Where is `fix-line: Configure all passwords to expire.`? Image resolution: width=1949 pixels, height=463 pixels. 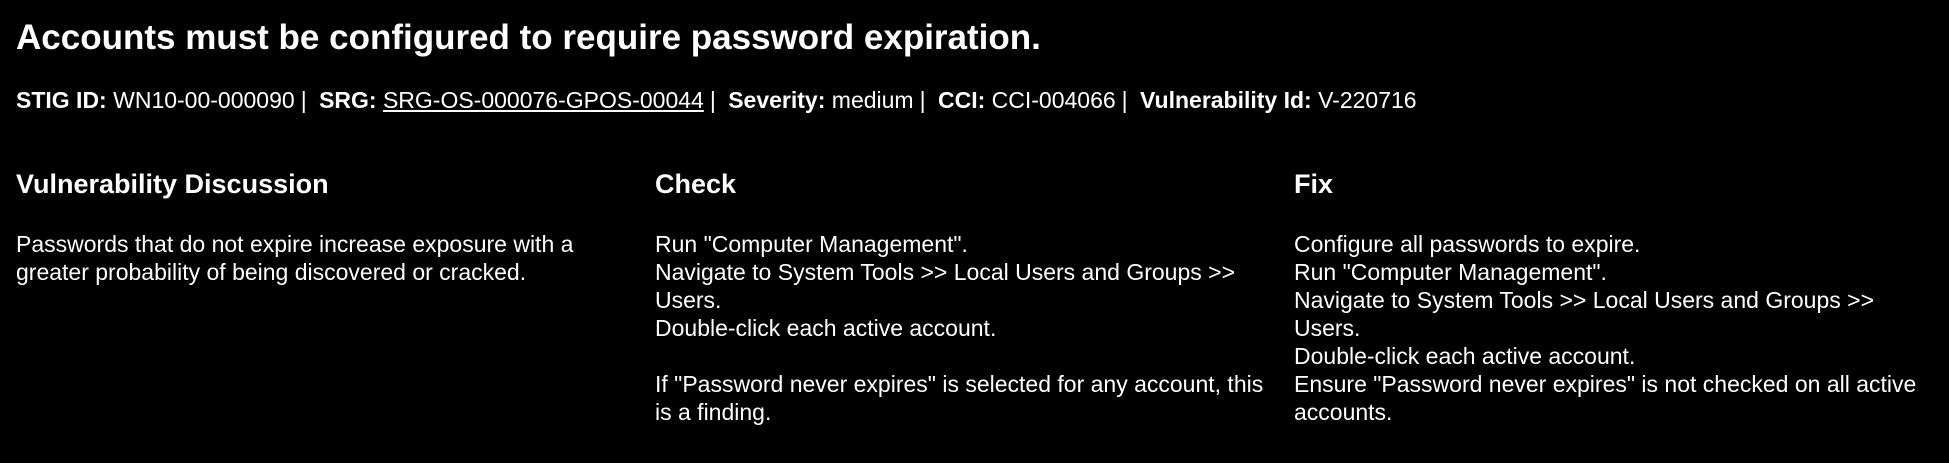
fix-line: Configure all passwords to expire. is located at coordinates (1467, 244).